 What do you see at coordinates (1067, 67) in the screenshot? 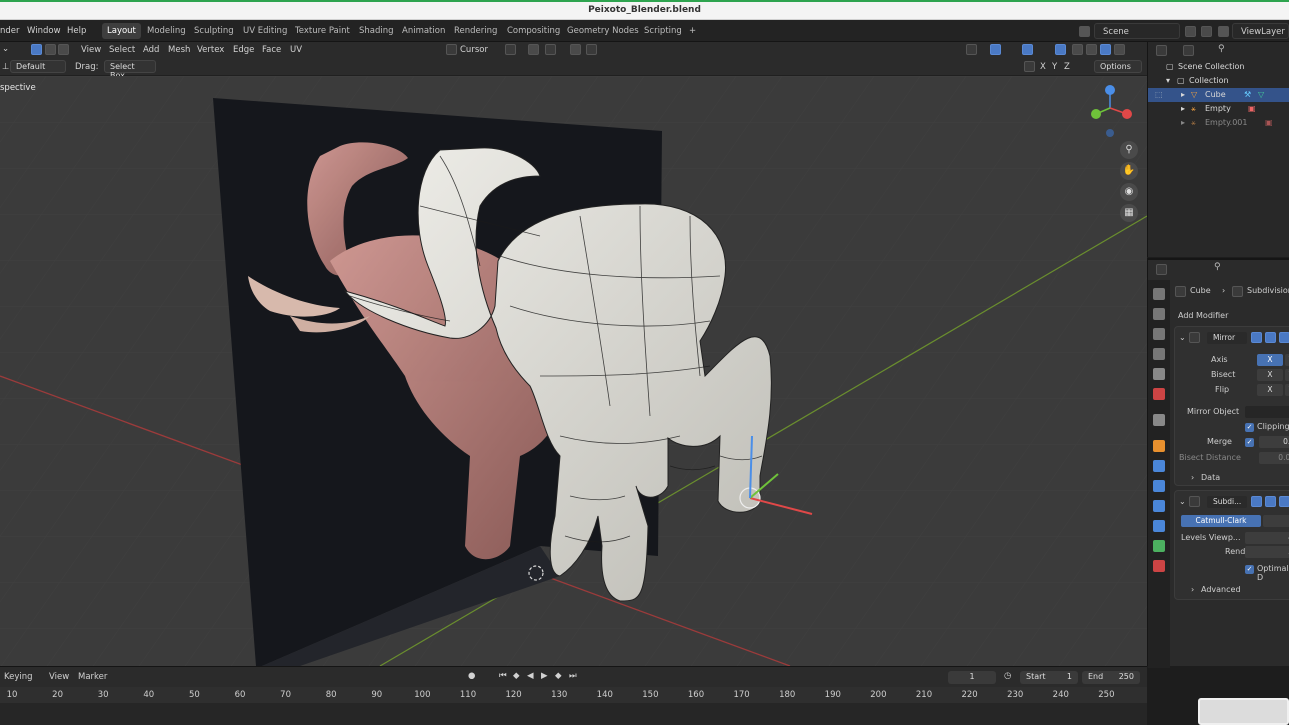
I see `mirror-z-toggle: Z` at bounding box center [1067, 67].